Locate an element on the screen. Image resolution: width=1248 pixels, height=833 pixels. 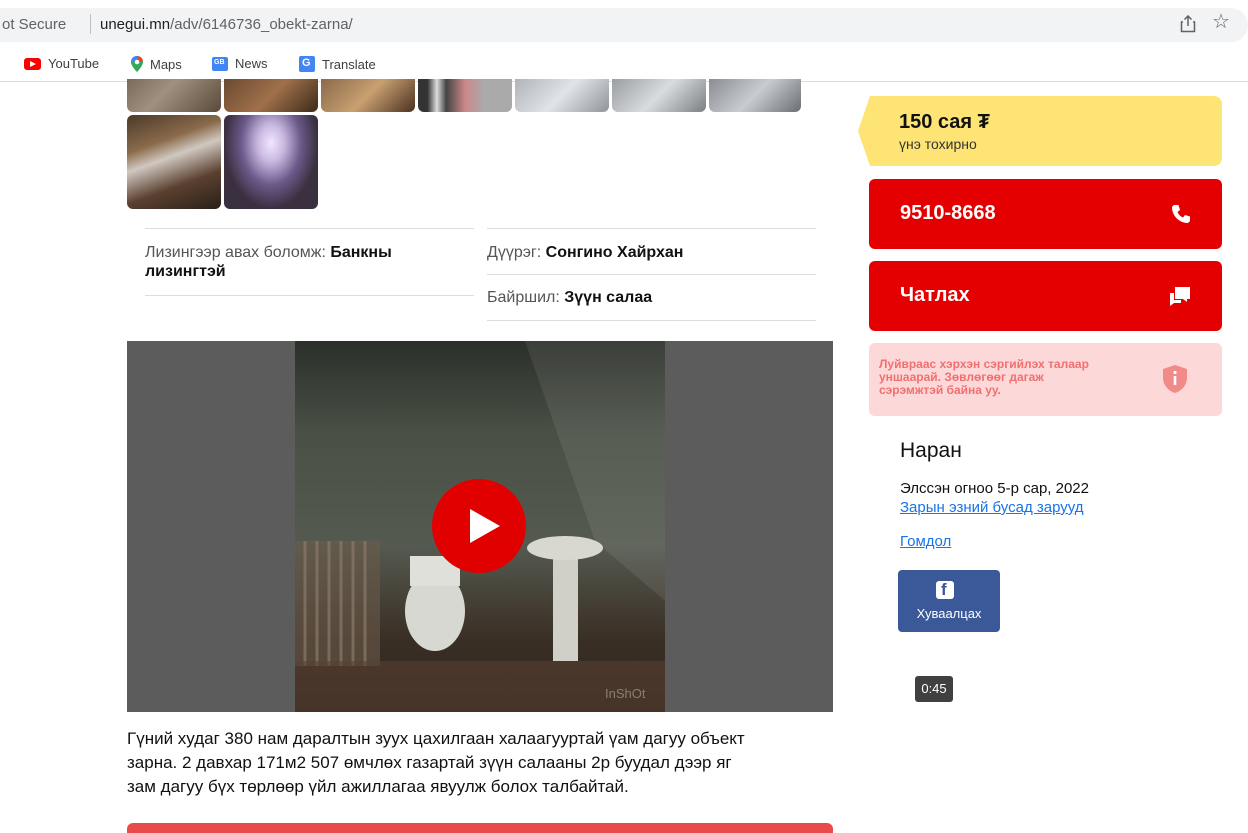
url-path: /adv/6146736_obekt-zarna/ is located at coordinates (261, 24).